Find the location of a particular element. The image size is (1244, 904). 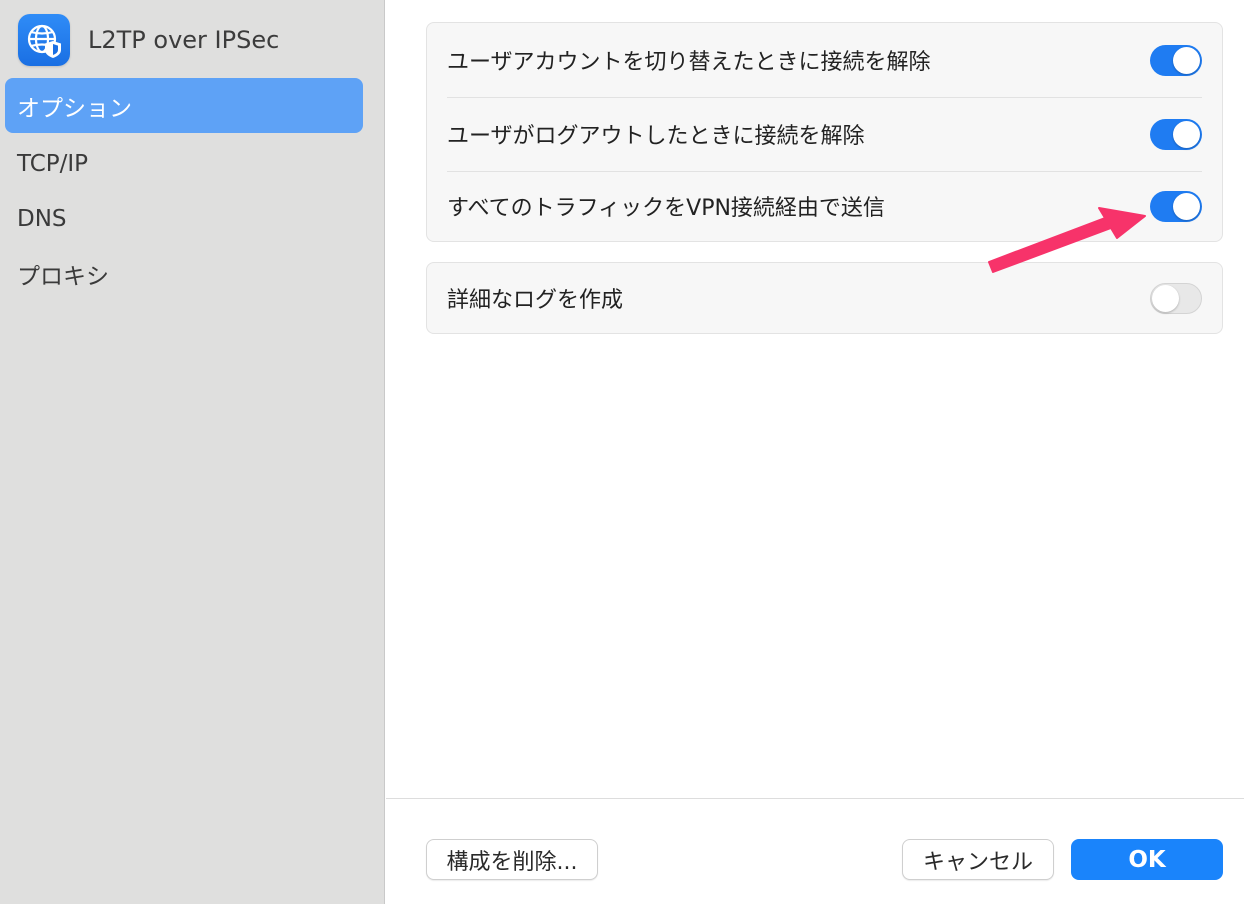

sidebar-item-tcpip: TCP/IP is located at coordinates (184, 163).